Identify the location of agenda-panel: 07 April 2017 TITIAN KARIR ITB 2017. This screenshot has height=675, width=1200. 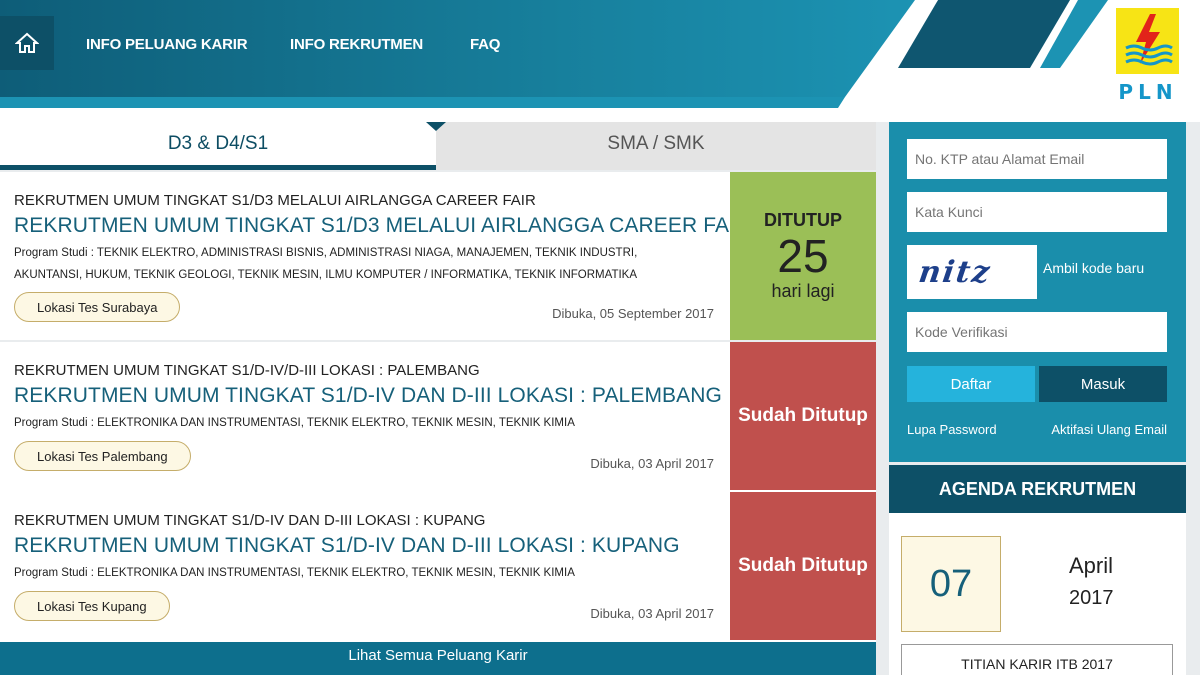
(1037, 594).